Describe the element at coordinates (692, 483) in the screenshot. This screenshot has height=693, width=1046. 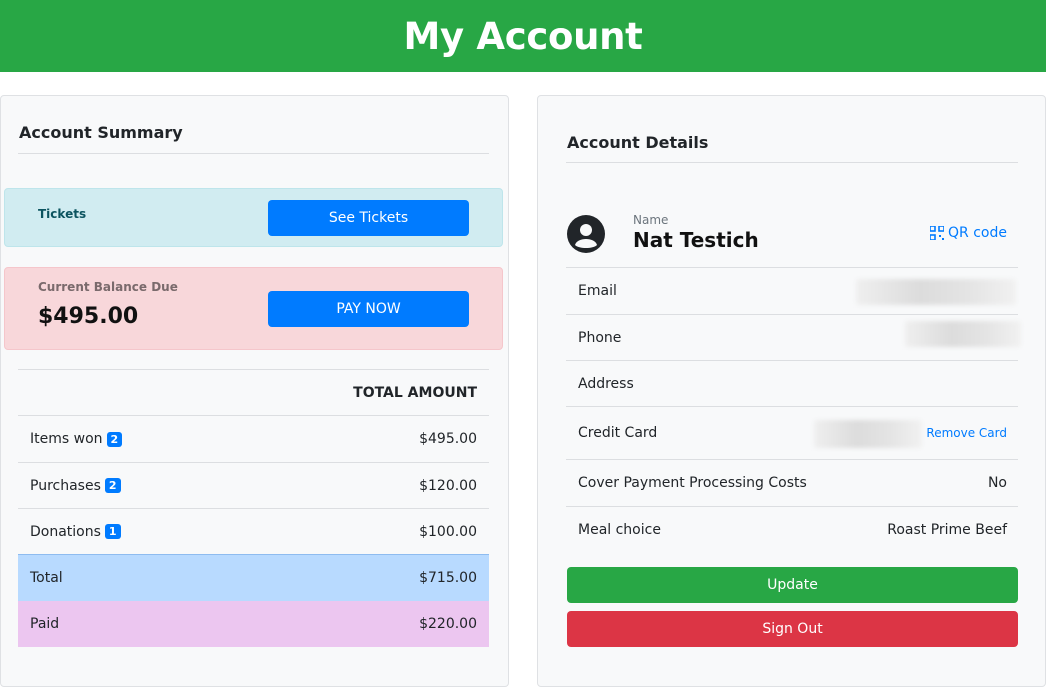
I see `cover-costs-label: Cover Payment Processing Costs` at that location.